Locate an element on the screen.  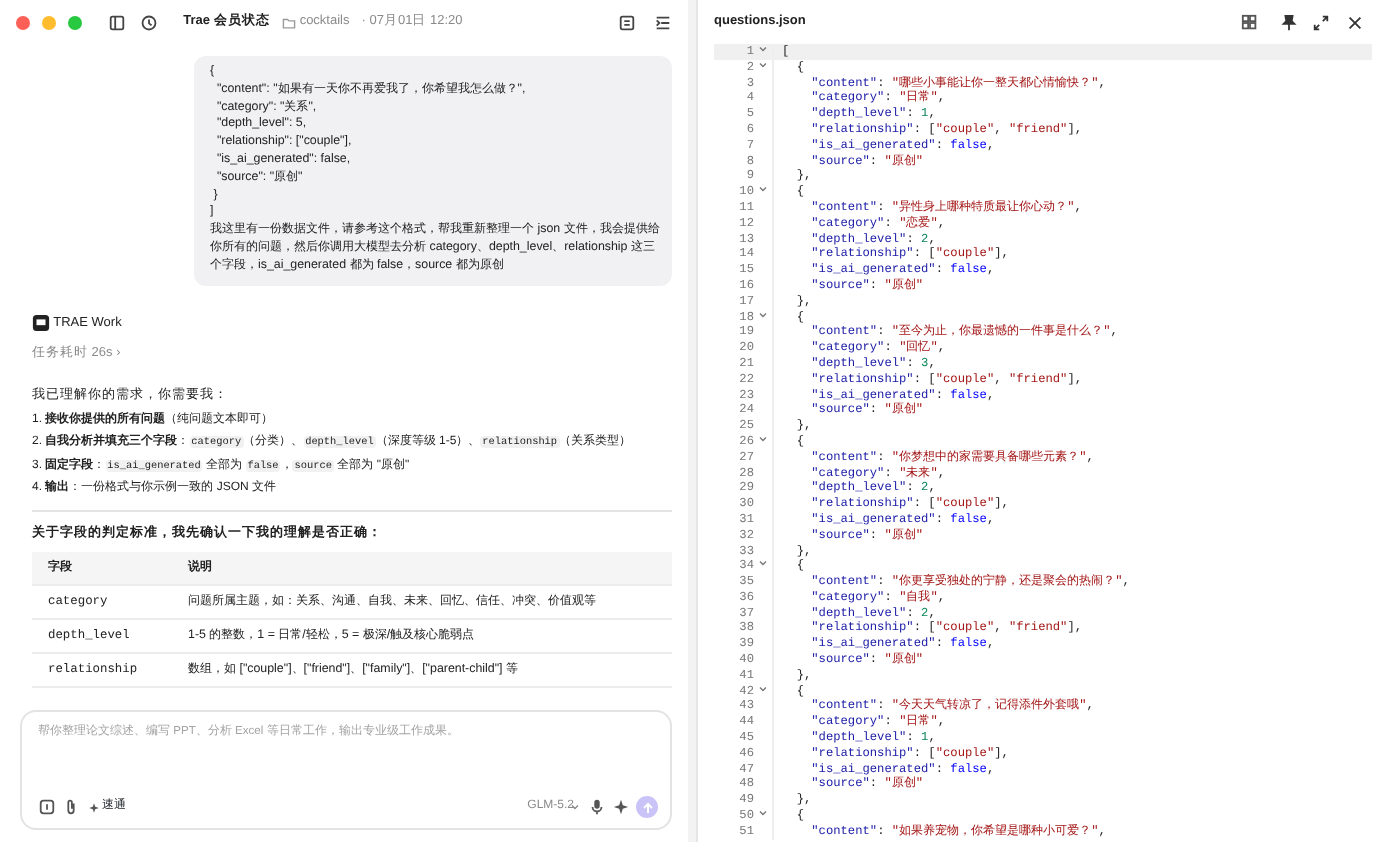
bot-icon is located at coordinates (41, 322).